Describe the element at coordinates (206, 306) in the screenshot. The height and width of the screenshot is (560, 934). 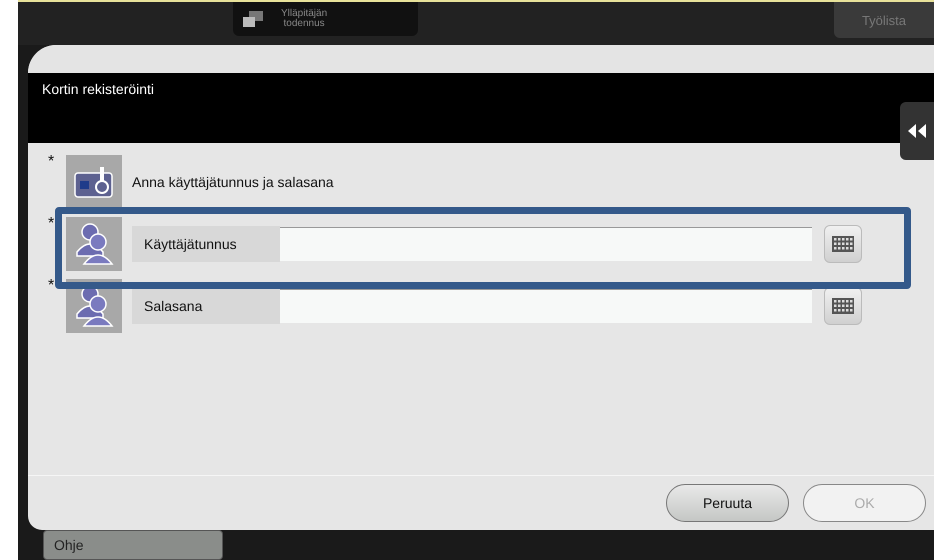
I see `field-label: Salasana` at that location.